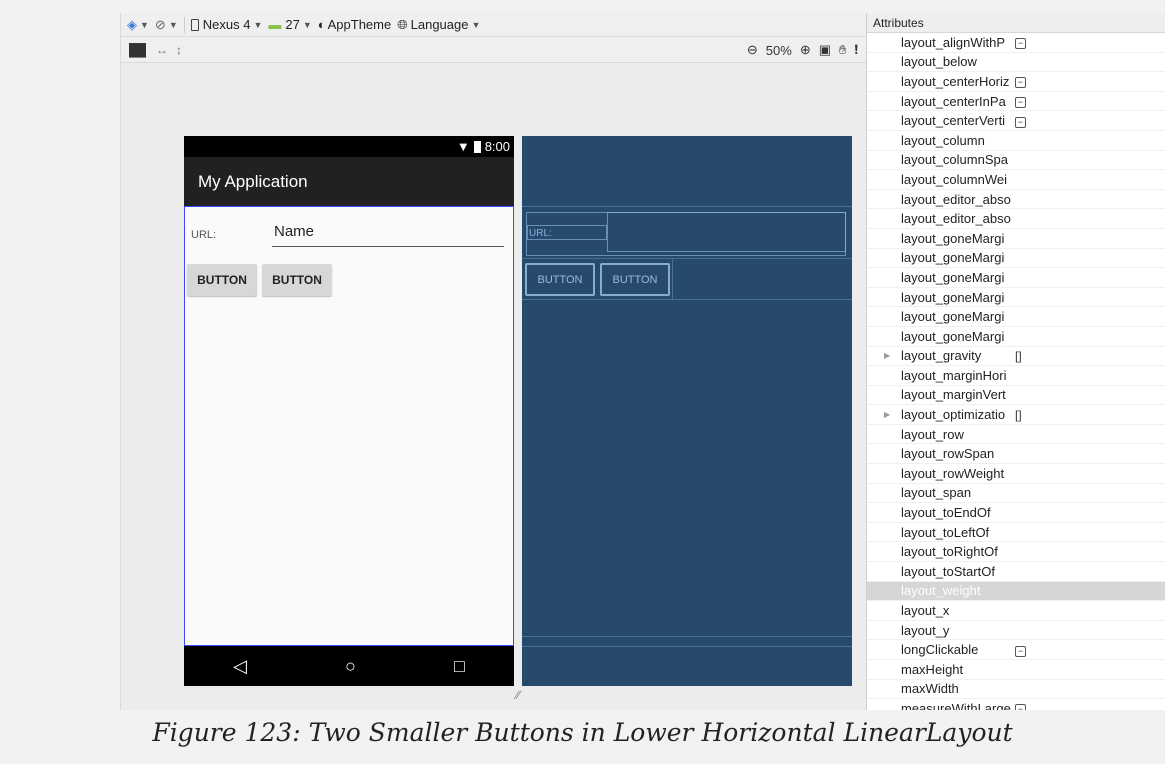 The width and height of the screenshot is (1165, 764). Describe the element at coordinates (1016, 23) in the screenshot. I see `attributes-header: Attributes` at that location.